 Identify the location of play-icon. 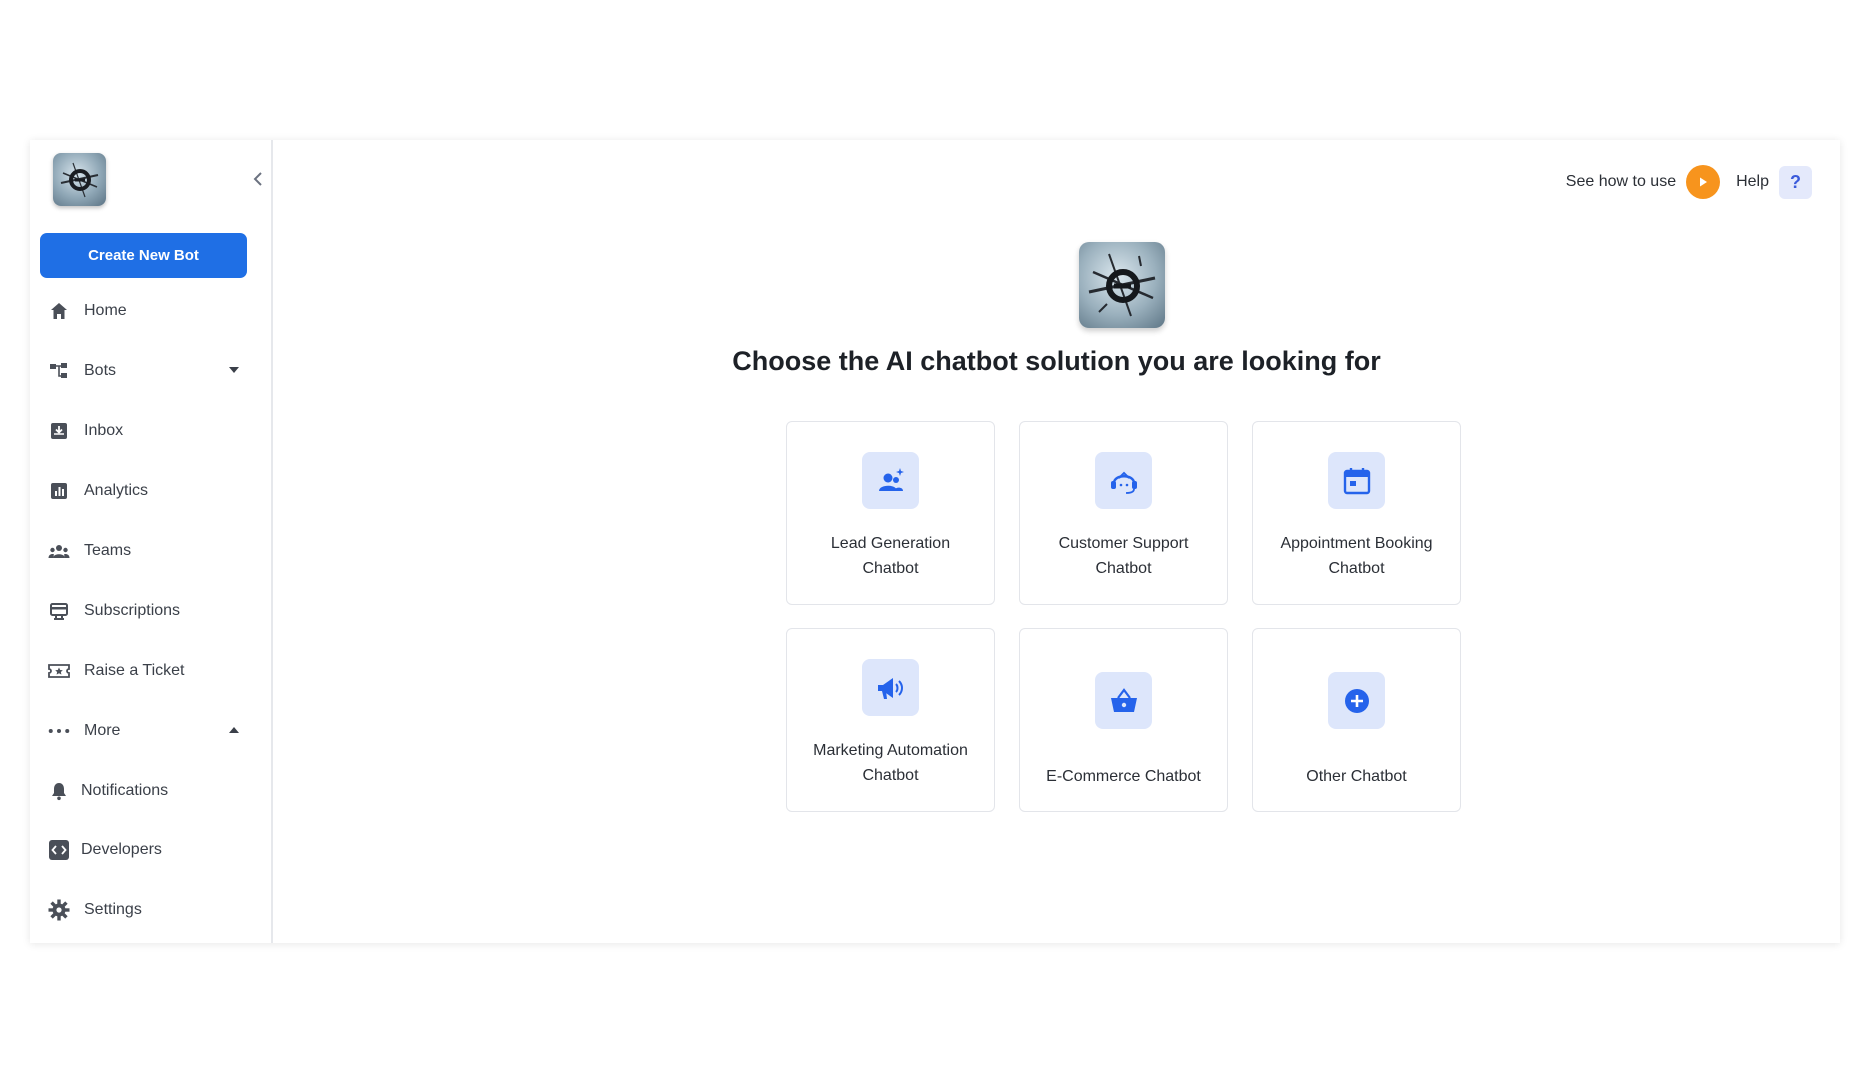
(1704, 182).